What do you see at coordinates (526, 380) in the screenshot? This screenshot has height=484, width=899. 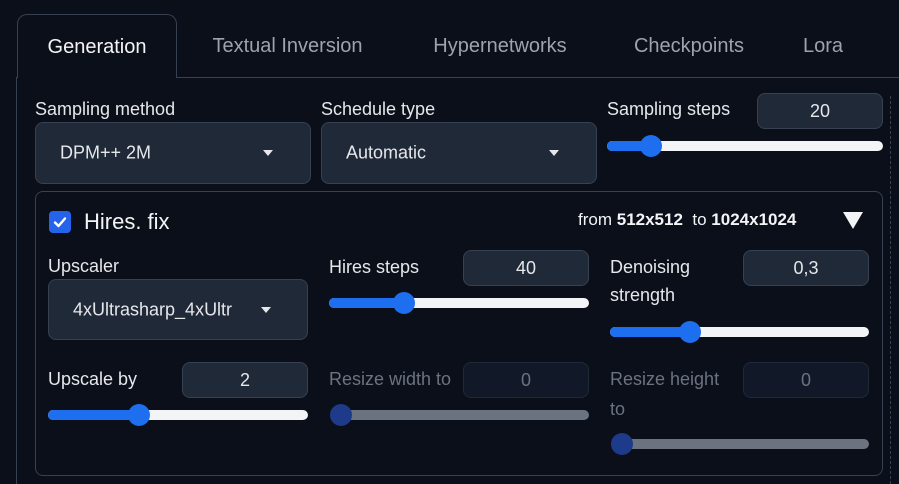 I see `resize-width-input: 0` at bounding box center [526, 380].